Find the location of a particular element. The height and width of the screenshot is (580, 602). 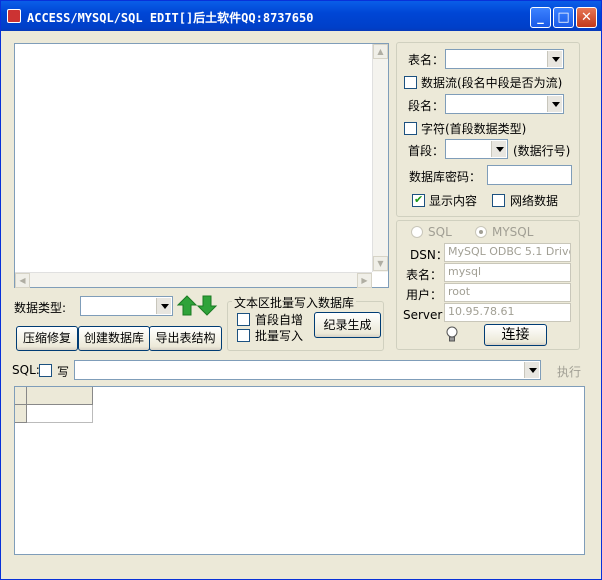

network-data-label: 网络数据 is located at coordinates (534, 201).